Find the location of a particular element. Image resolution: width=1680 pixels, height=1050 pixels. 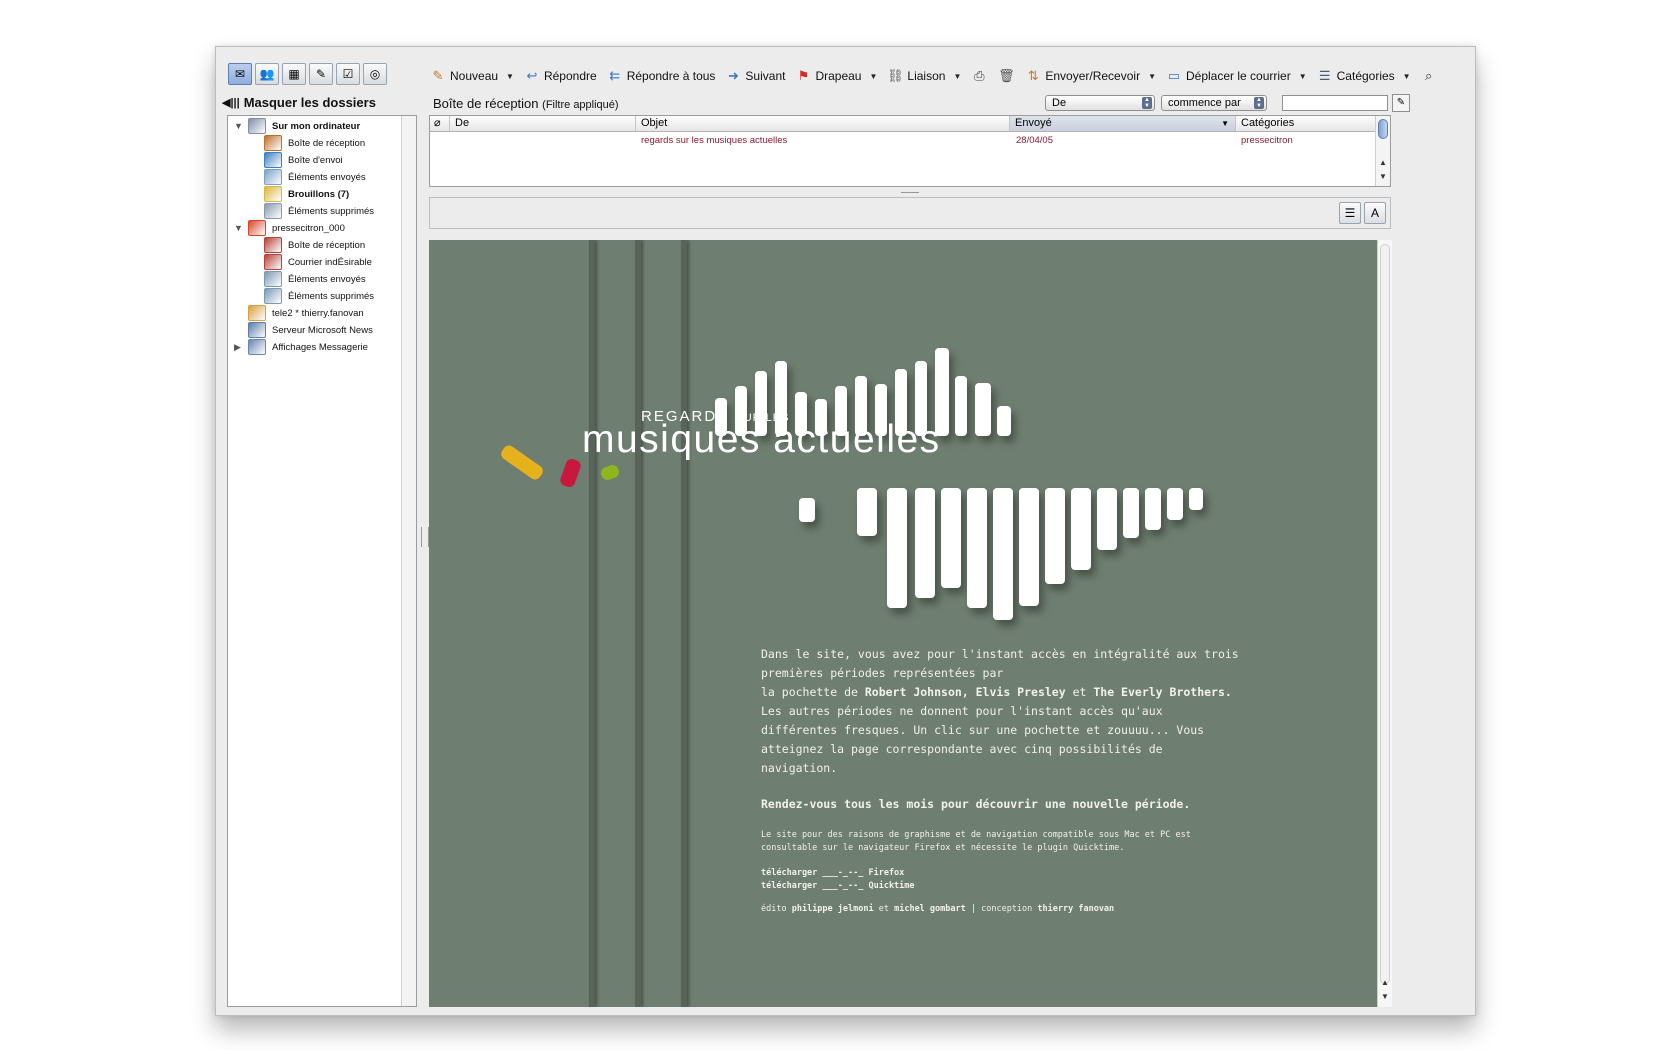

toolbar-label: Répondre à tous is located at coordinates (671, 76).